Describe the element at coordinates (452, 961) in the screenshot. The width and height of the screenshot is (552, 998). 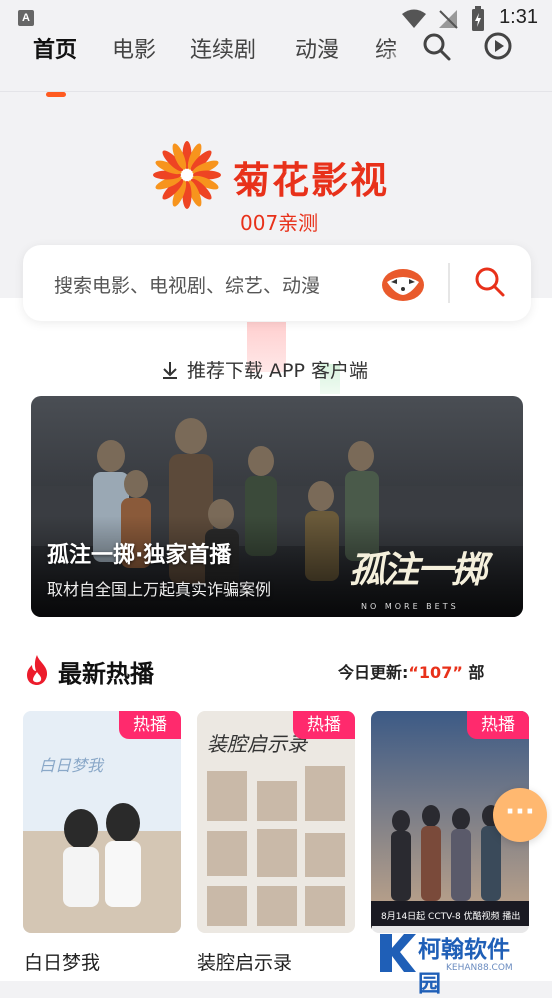
I see `watermark: 柯翰软件园 KEHAN88.COM` at that location.